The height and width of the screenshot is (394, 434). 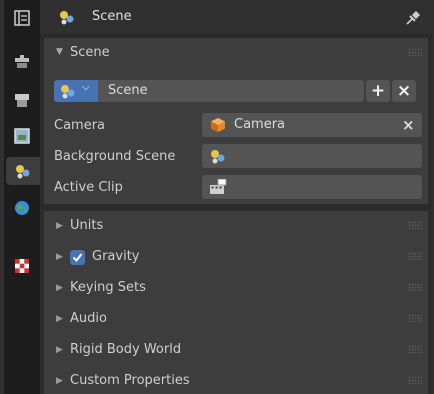 What do you see at coordinates (108, 287) in the screenshot?
I see `panel-title: Keying Sets` at bounding box center [108, 287].